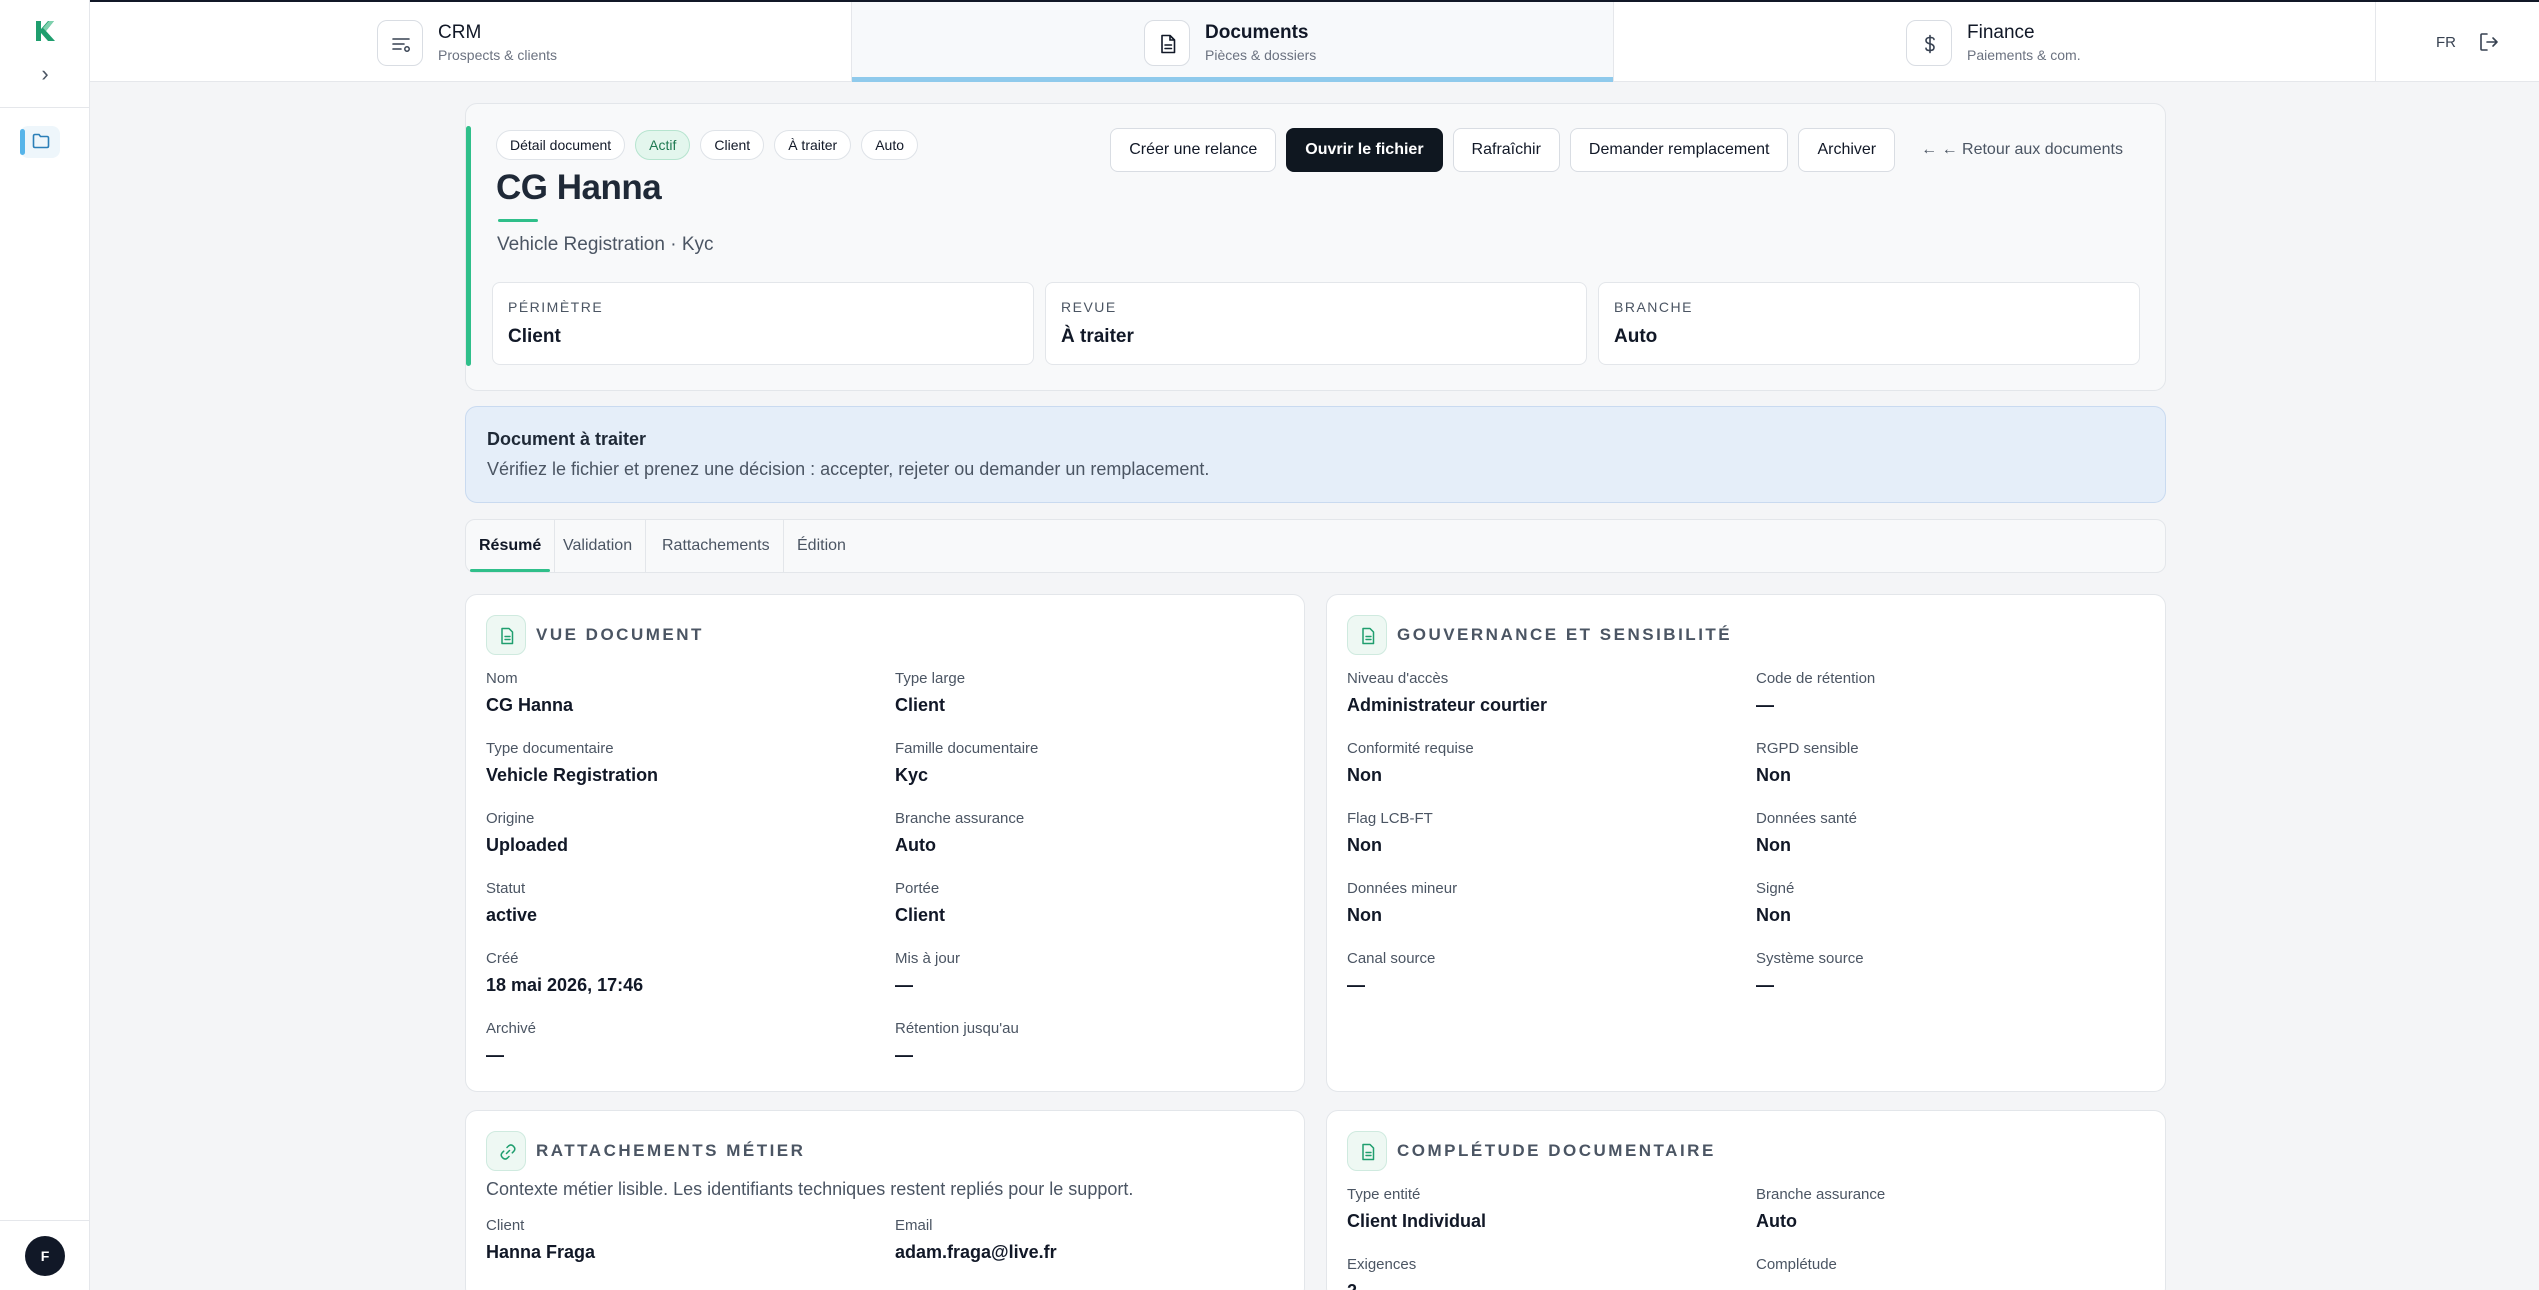 The width and height of the screenshot is (2539, 1290). I want to click on chip-review: À traiter, so click(813, 145).